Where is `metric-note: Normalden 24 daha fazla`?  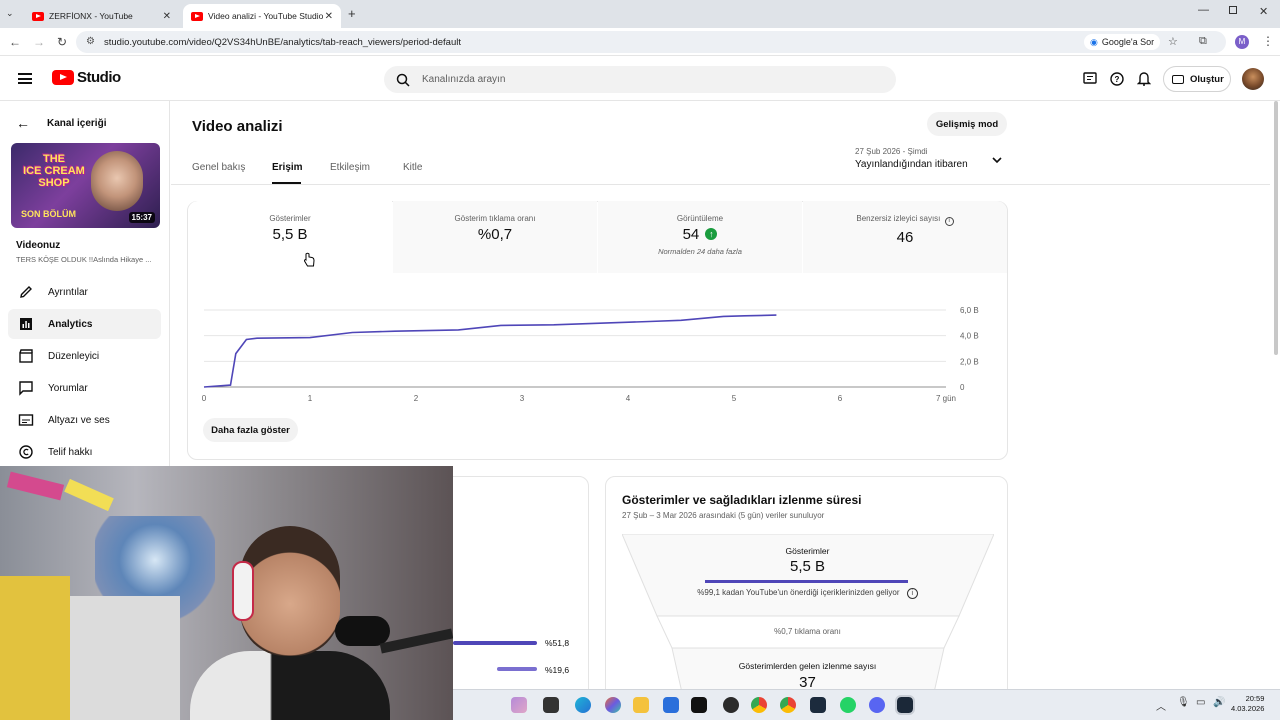
metric-note: Normalden 24 daha fazla is located at coordinates (700, 251).